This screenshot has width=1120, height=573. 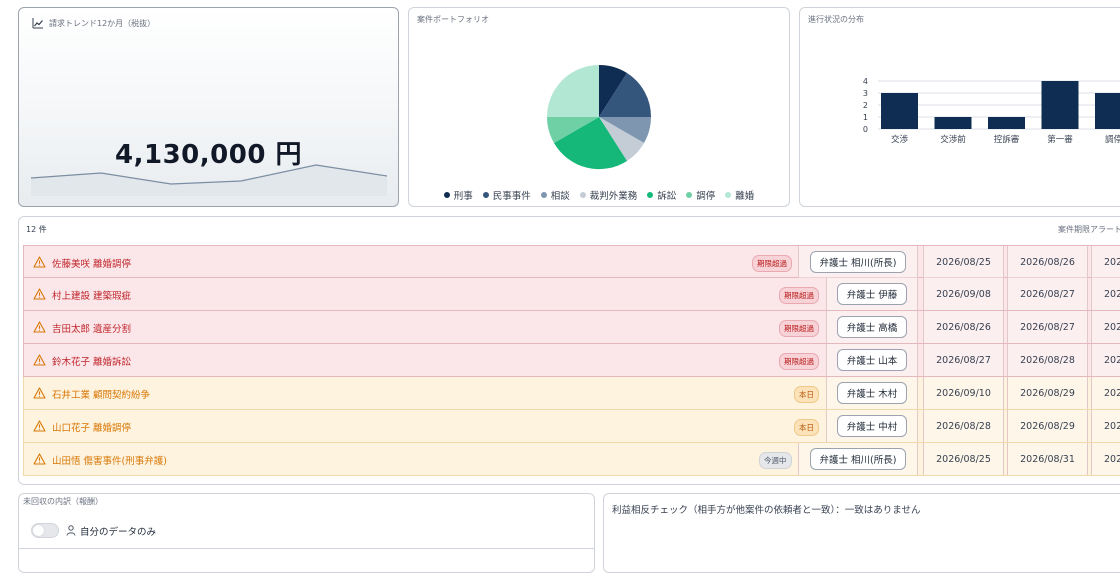 I want to click on progress-distribution-card: 進行状況の分布 0 1 2 3 4 交渉 交渉前 控訴審 第一審 調停, so click(x=959, y=107).